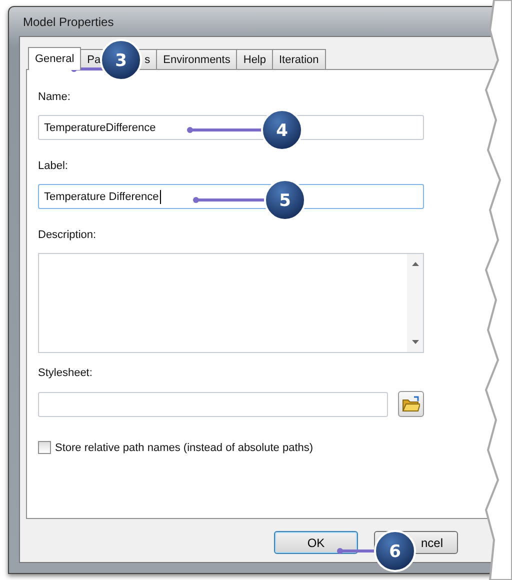  I want to click on tab: Iteration, so click(299, 59).